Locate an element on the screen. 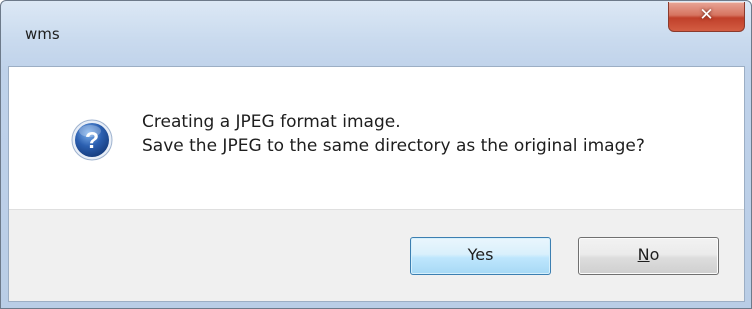 Image resolution: width=752 pixels, height=309 pixels. yes-button: Yes is located at coordinates (480, 256).